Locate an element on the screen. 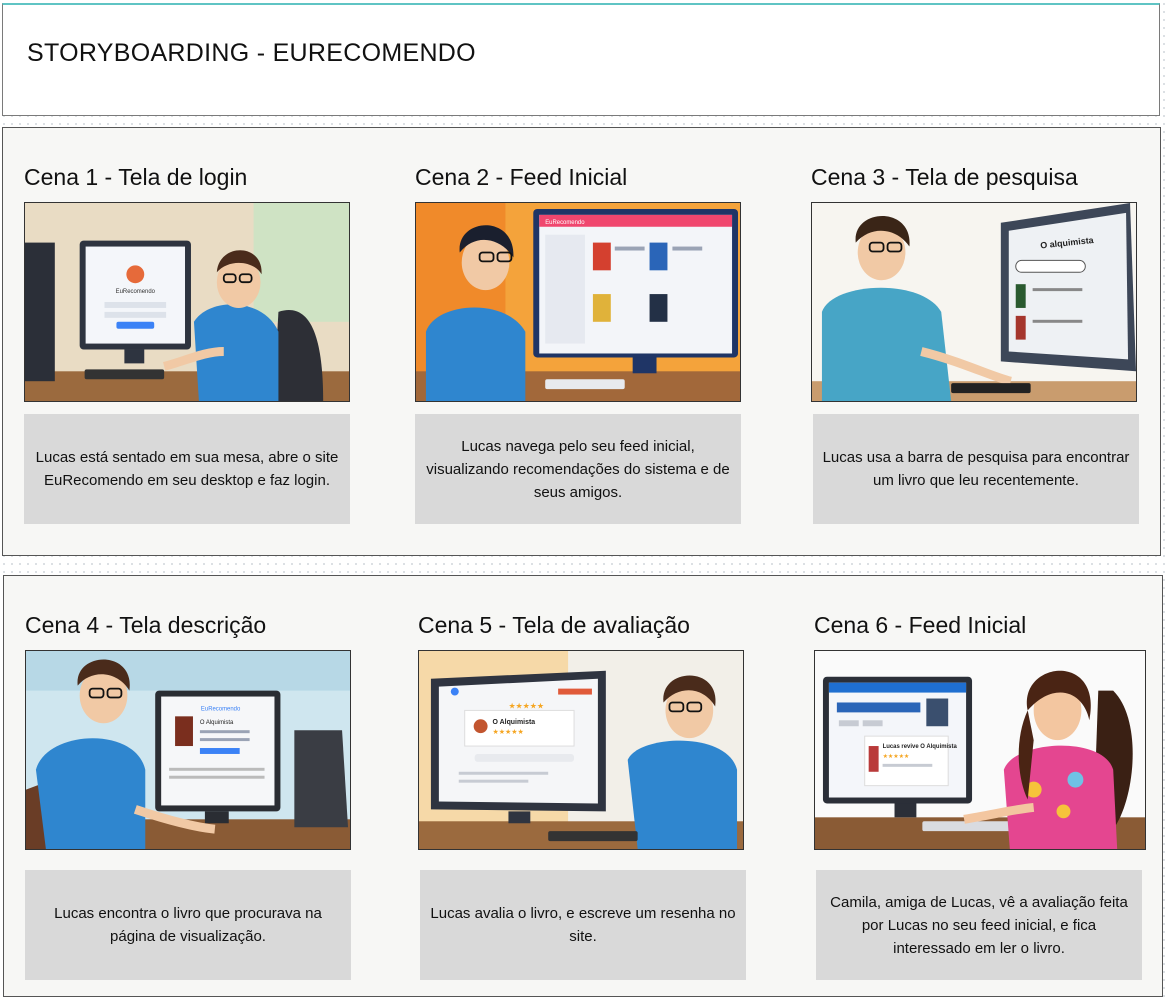 Image resolution: width=1166 pixels, height=997 pixels. screen-feed-text: Lucas revive O Alquimista is located at coordinates (920, 747).